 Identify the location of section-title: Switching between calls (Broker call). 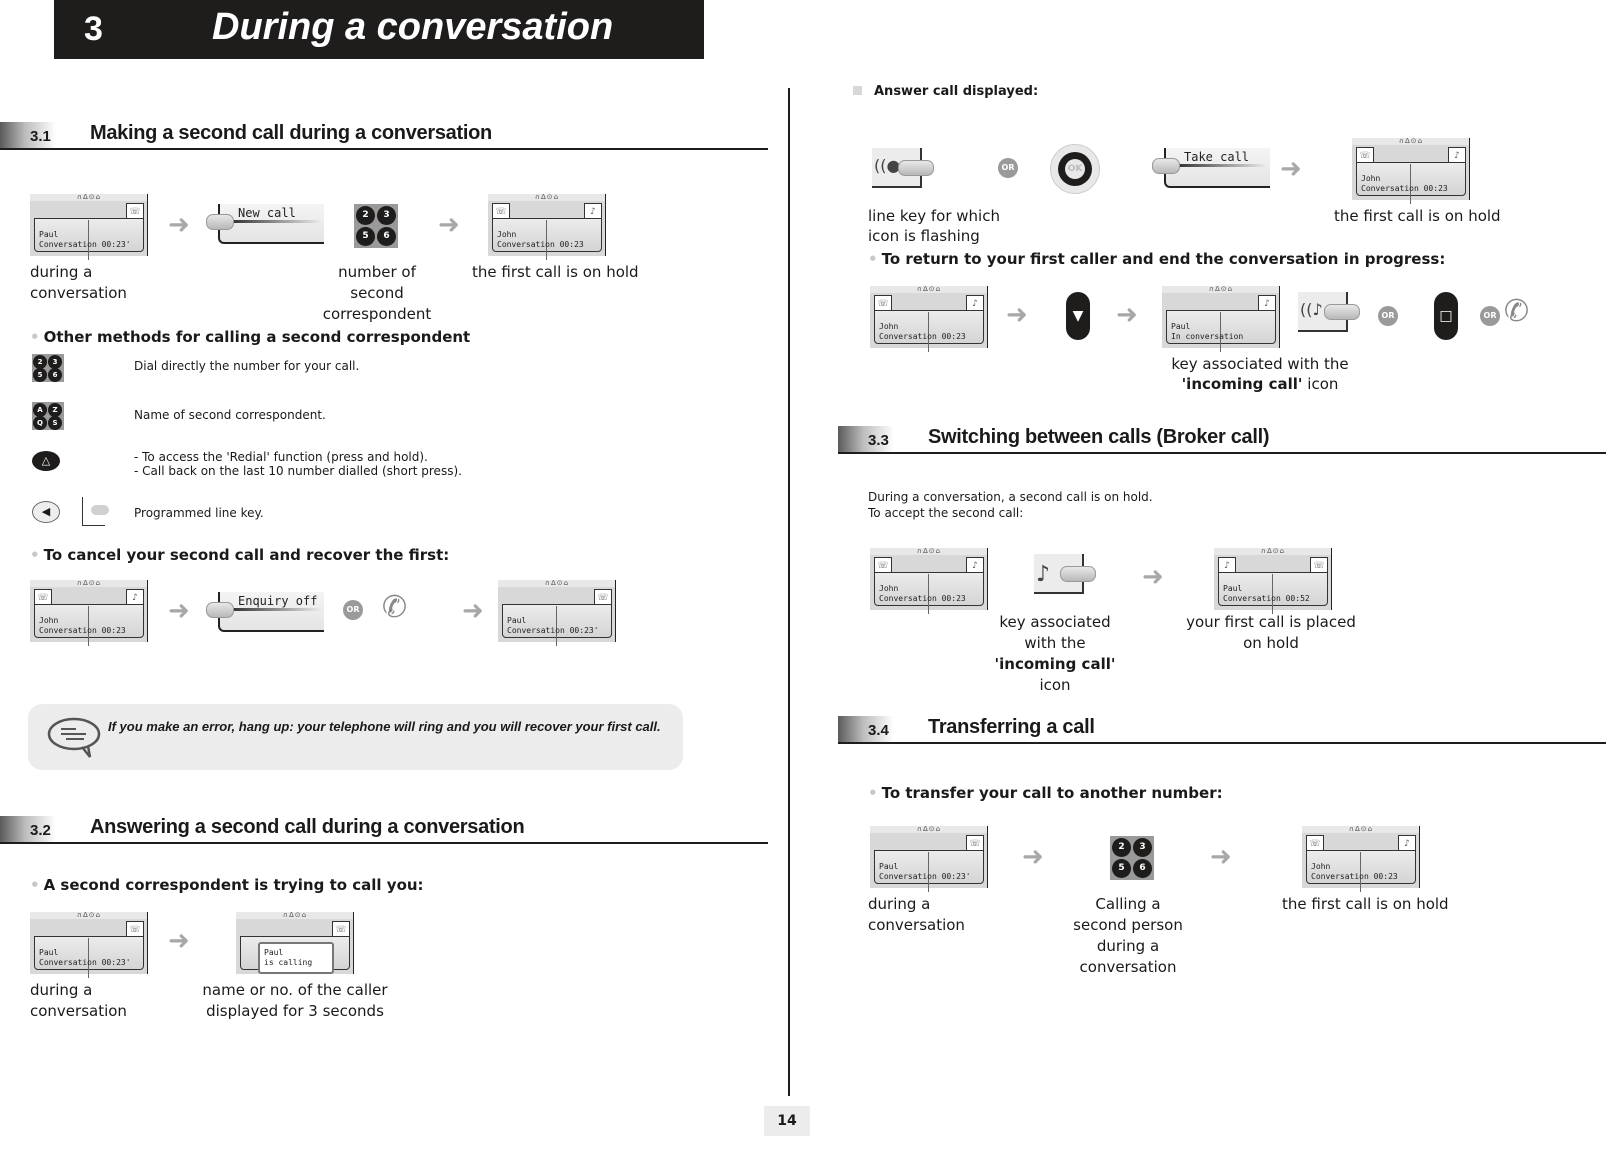
(1099, 437).